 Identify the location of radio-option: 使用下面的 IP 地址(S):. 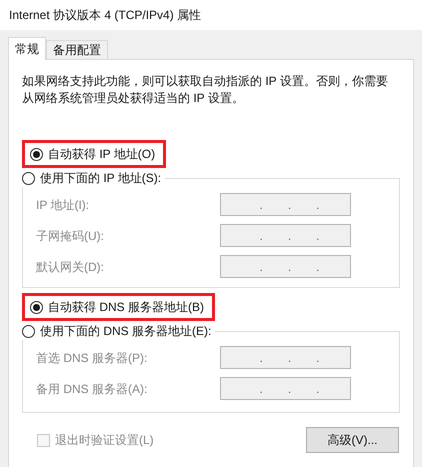
(92, 178).